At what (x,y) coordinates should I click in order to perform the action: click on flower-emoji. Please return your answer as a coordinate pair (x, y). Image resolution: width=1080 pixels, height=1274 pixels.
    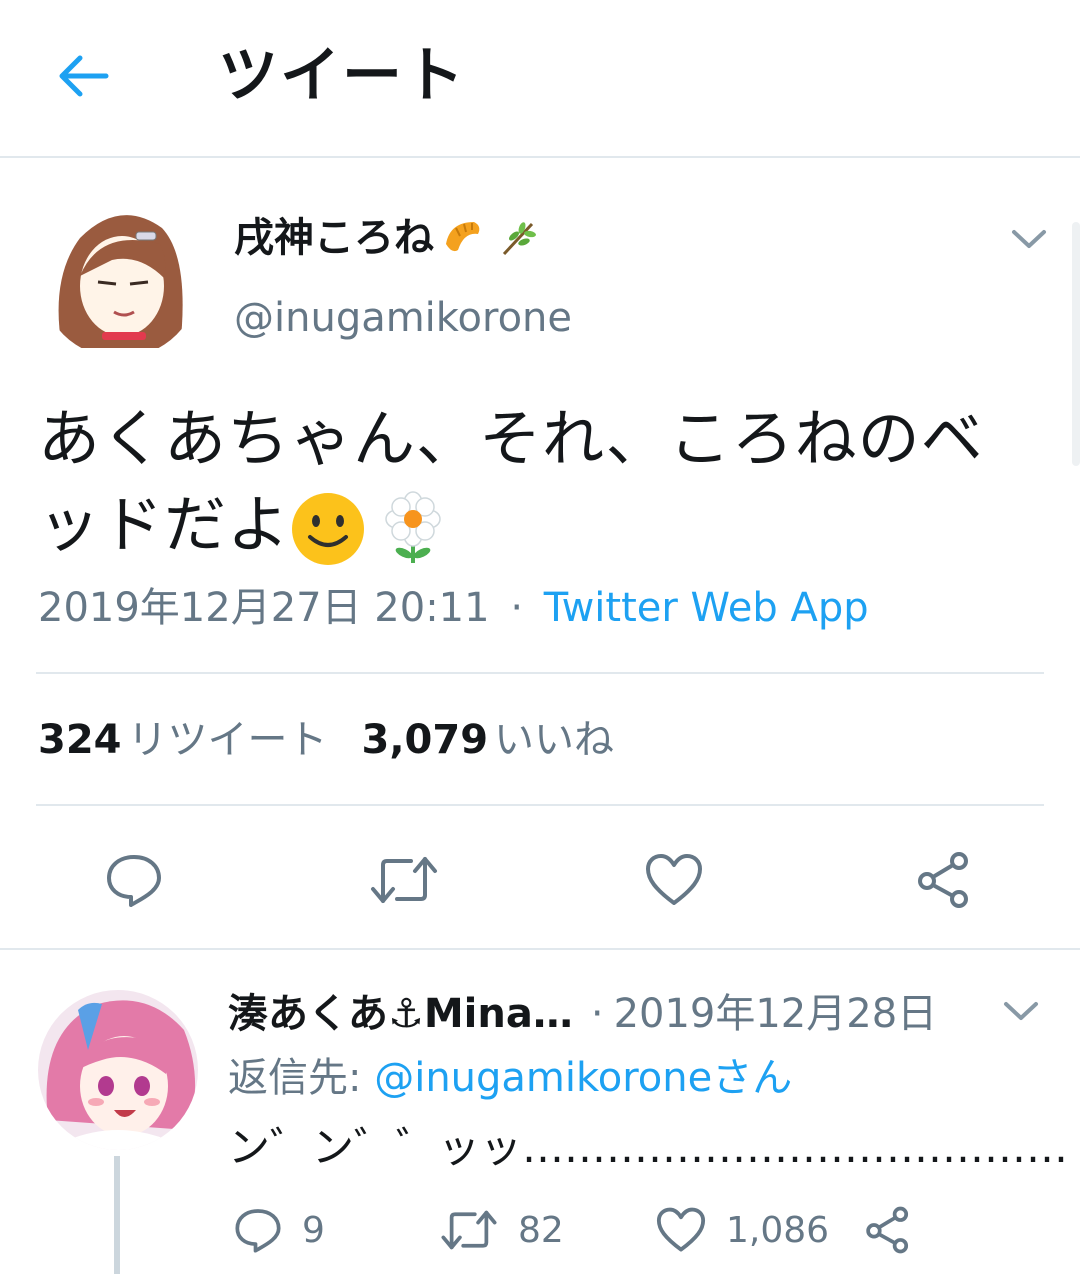
    Looking at the image, I should click on (413, 527).